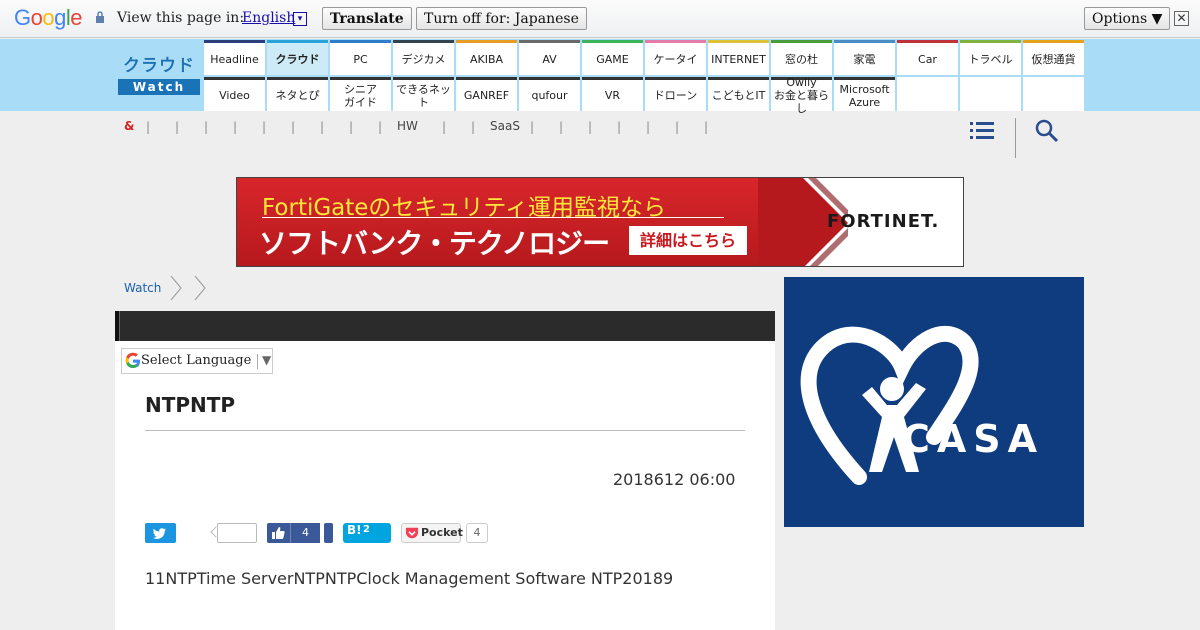 The width and height of the screenshot is (1200, 630). Describe the element at coordinates (129, 126) in the screenshot. I see `subnav-amp: &` at that location.